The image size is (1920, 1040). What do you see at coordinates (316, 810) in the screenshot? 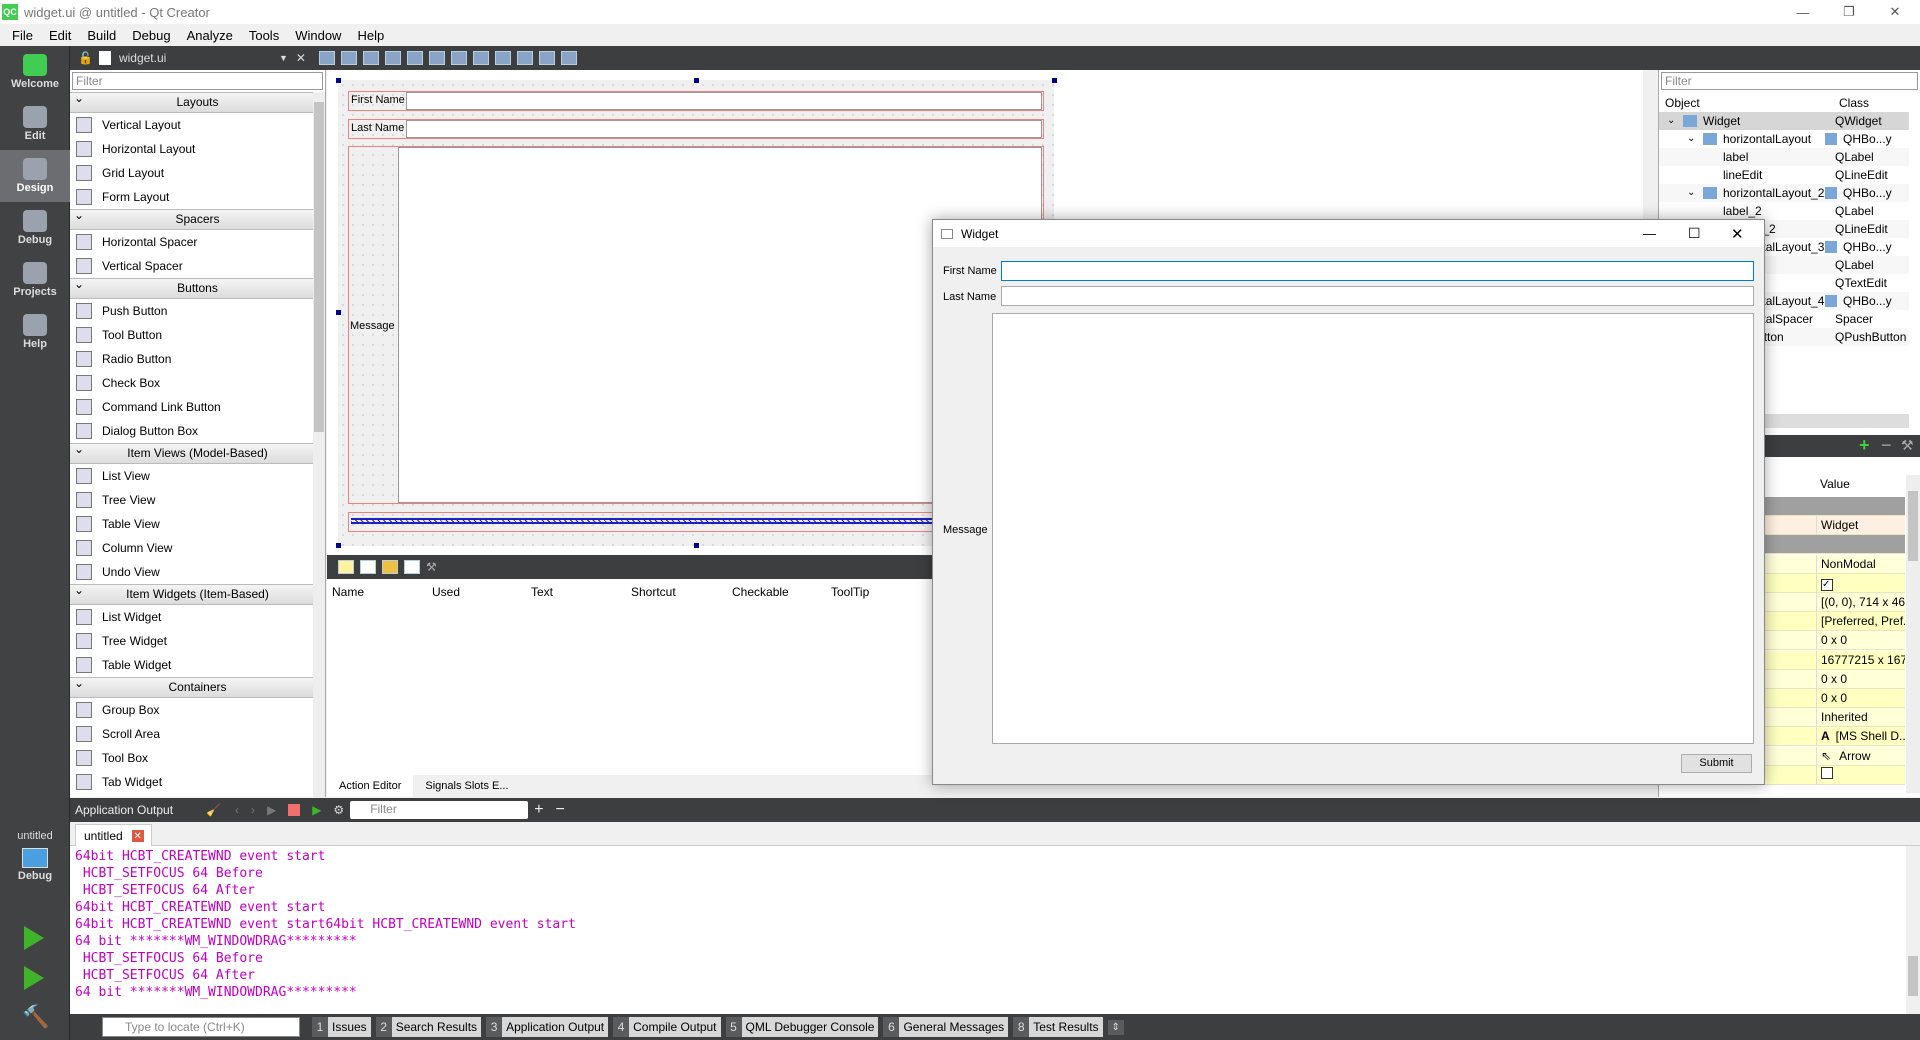
I see `attach-debugger-icon: ▶` at bounding box center [316, 810].